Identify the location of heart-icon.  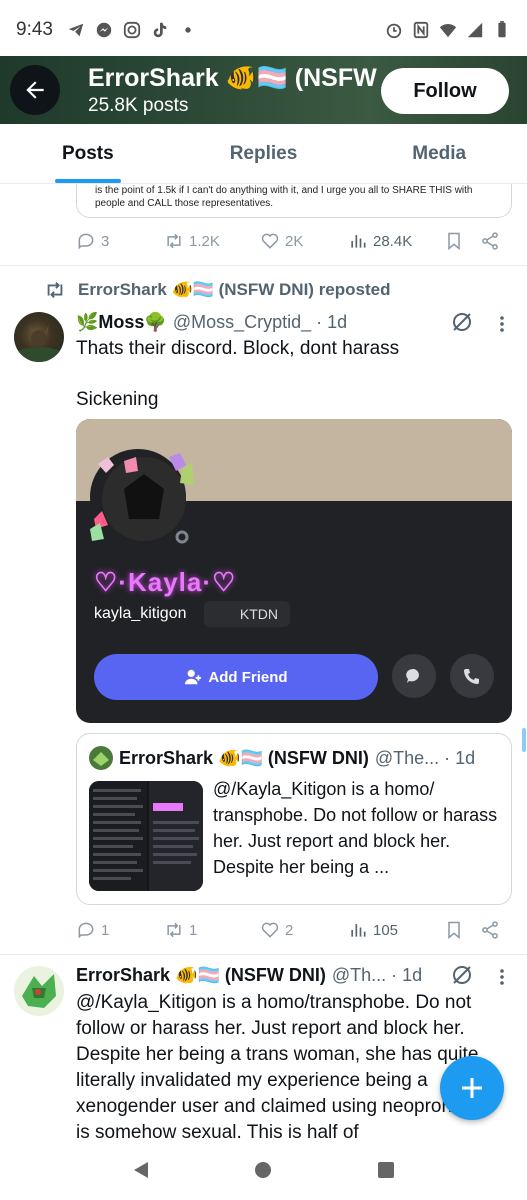
(270, 241).